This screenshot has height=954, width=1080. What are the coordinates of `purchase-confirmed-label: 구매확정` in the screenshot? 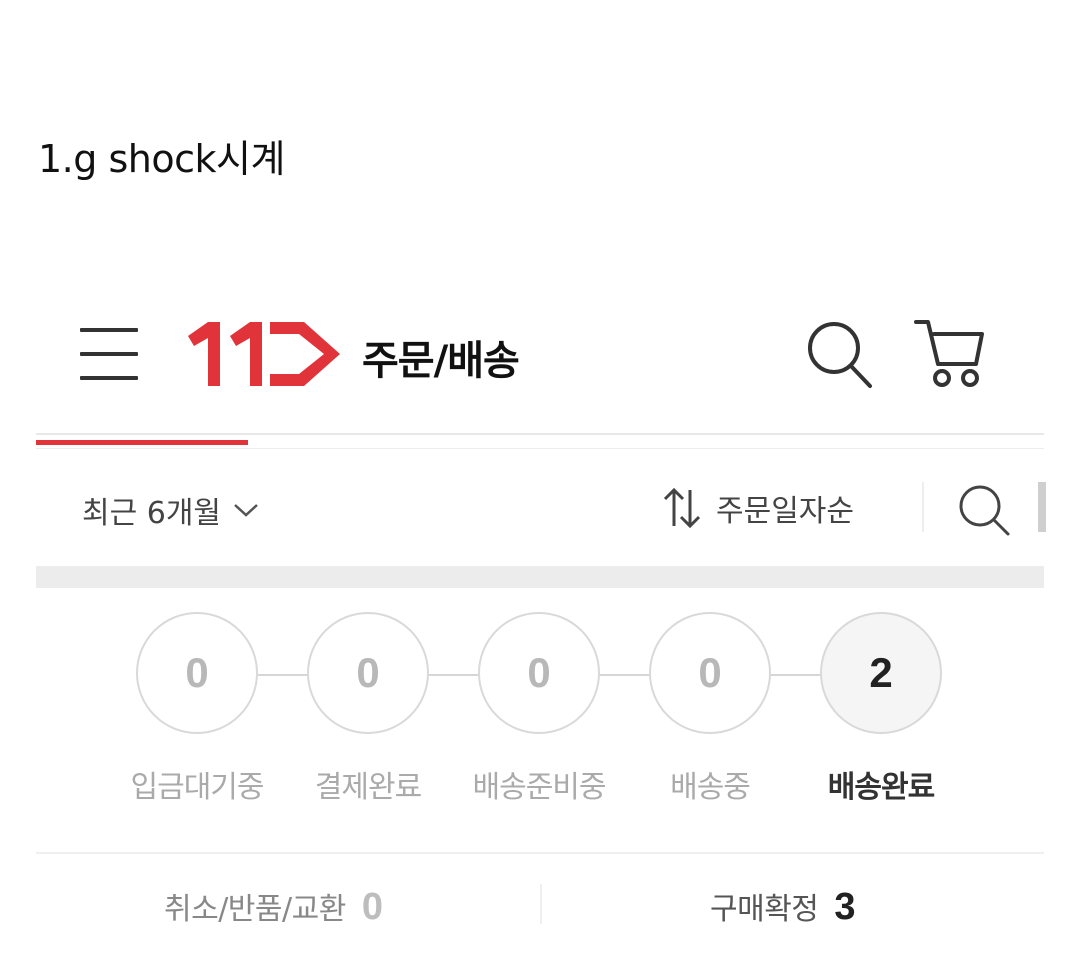 It's located at (764, 909).